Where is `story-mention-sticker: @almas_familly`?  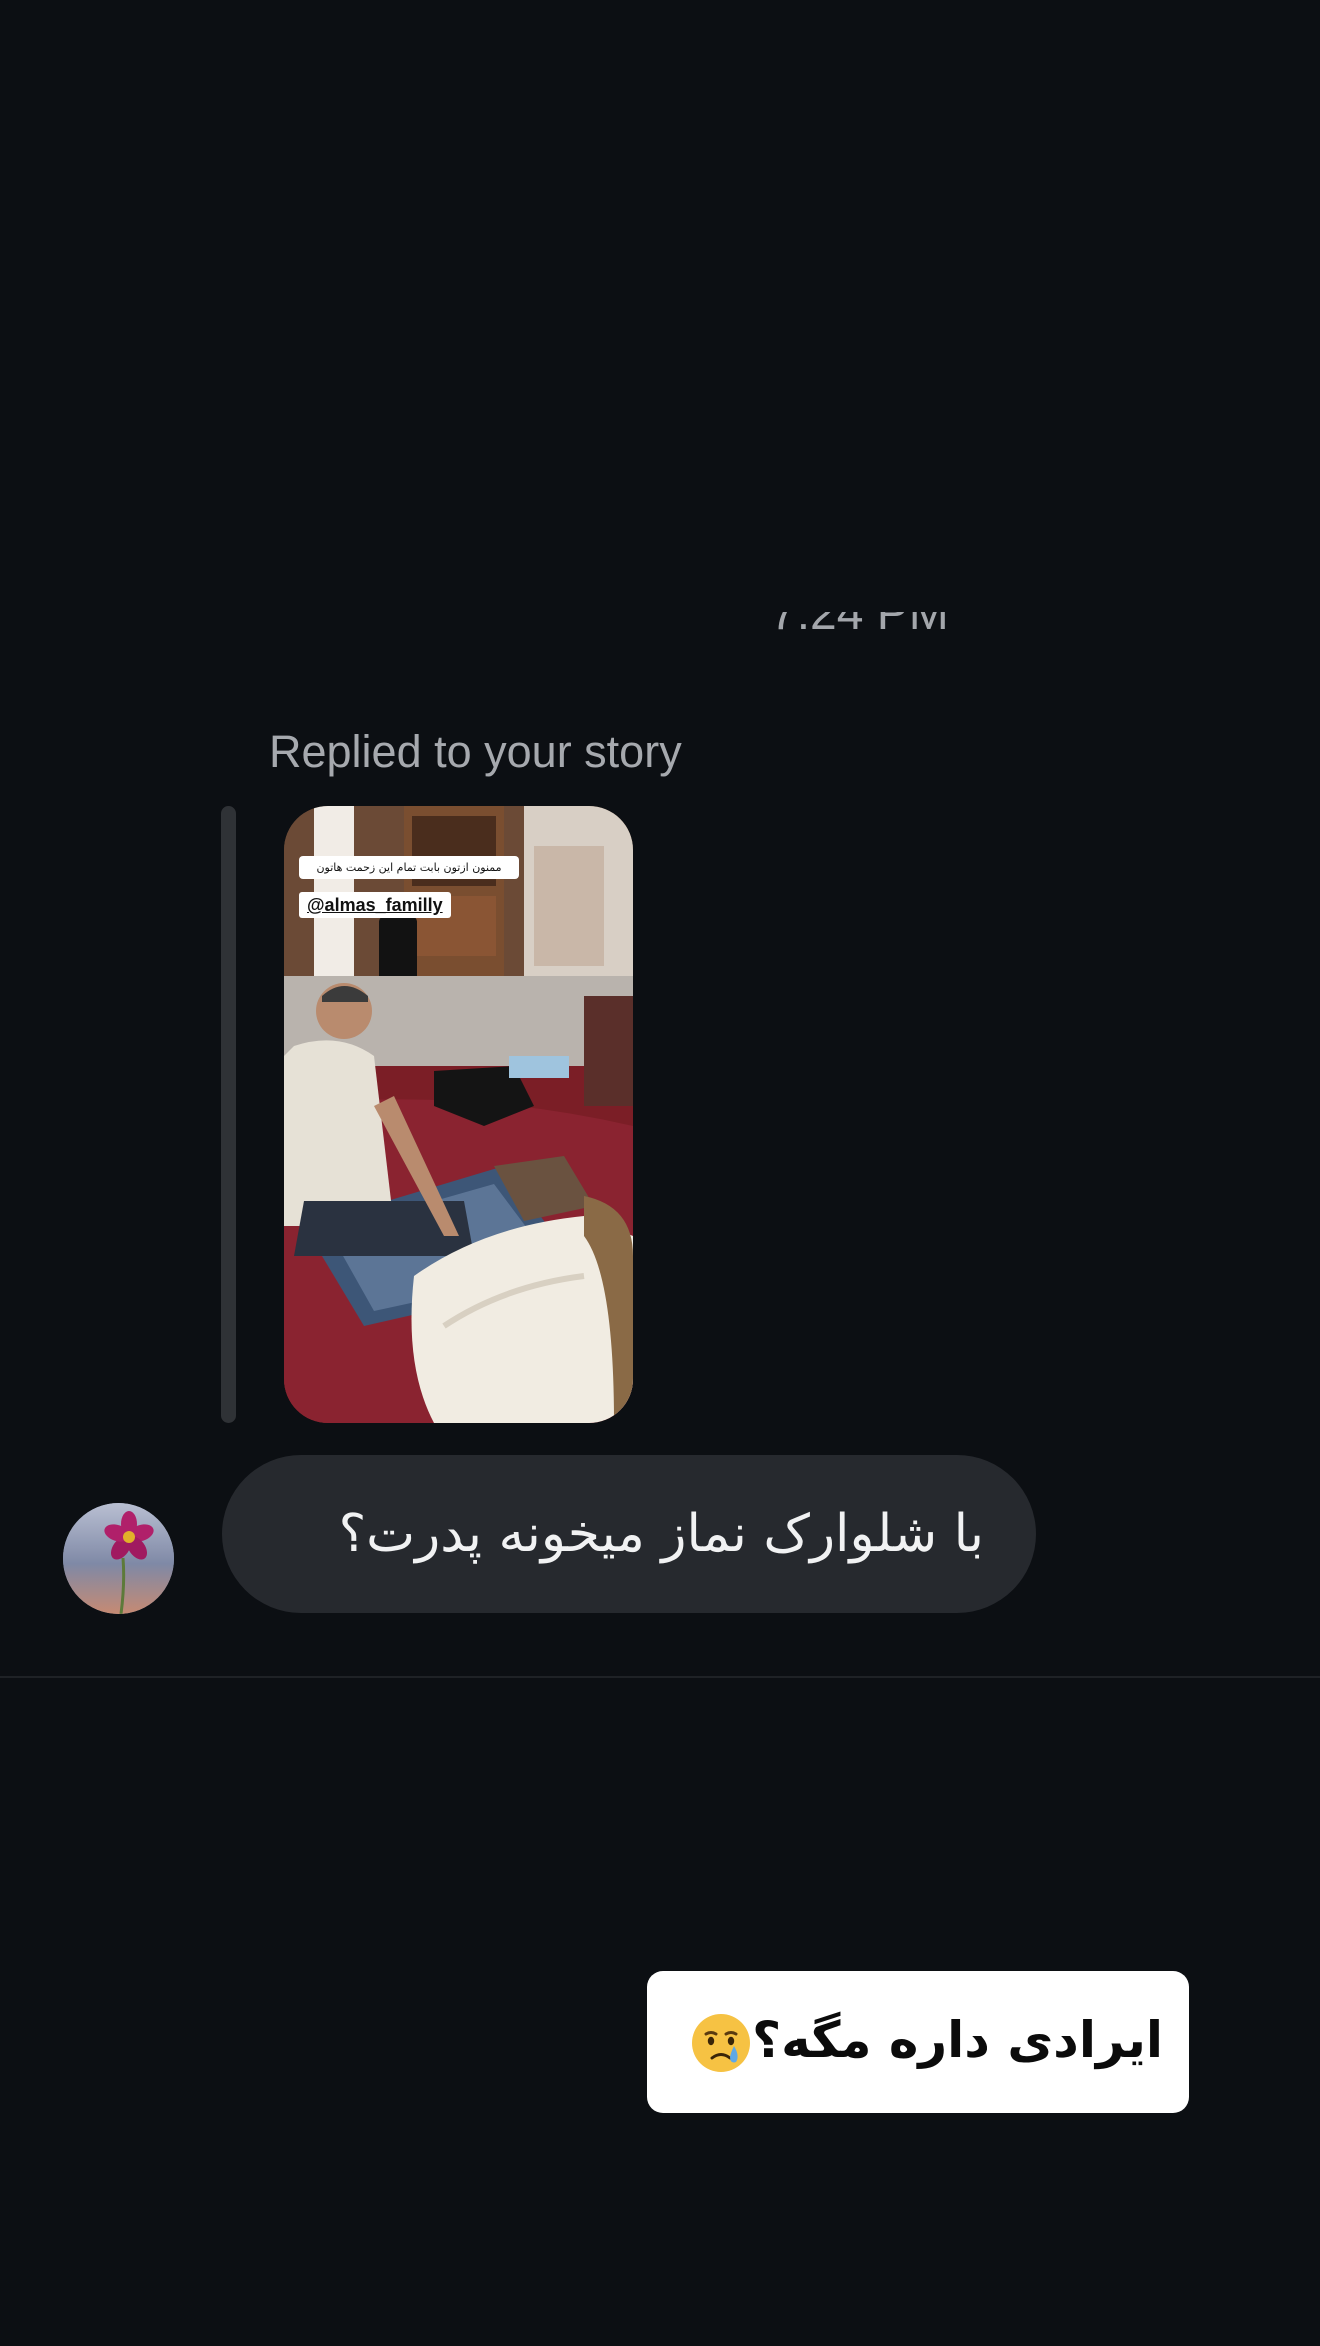
story-mention-sticker: @almas_familly is located at coordinates (375, 905).